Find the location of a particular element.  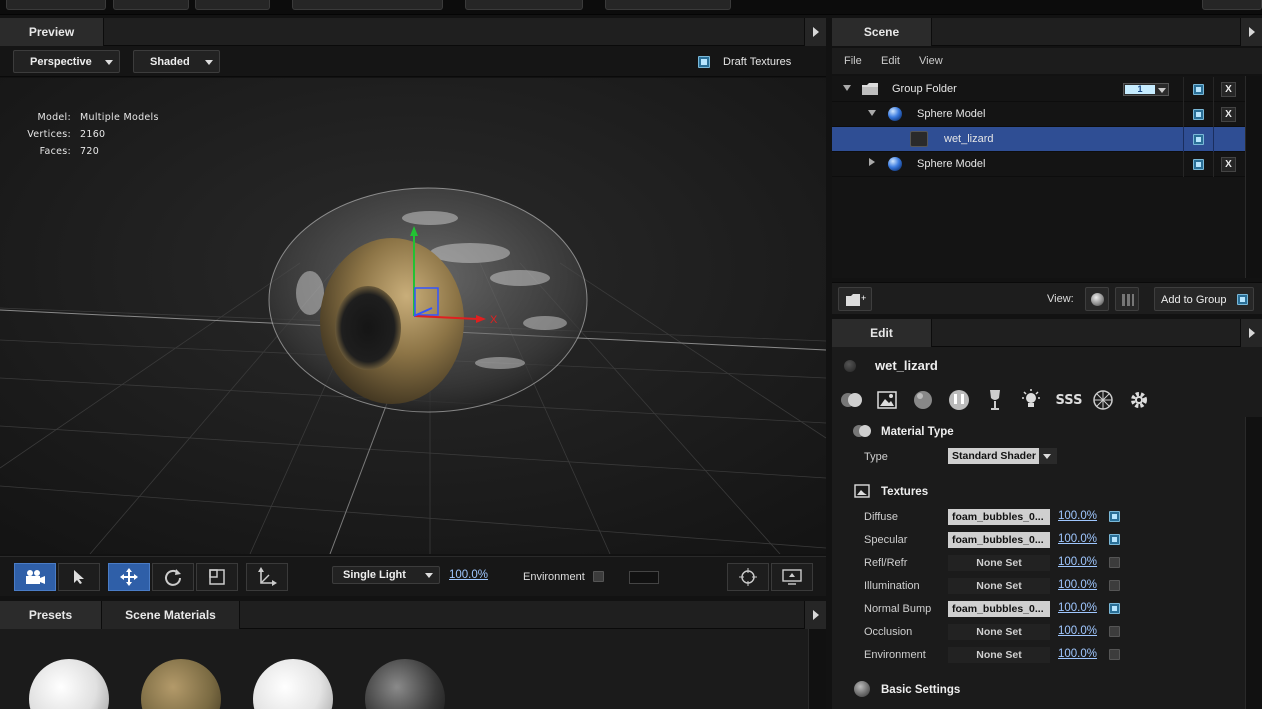

sss-icon: SSS is located at coordinates (1069, 400).